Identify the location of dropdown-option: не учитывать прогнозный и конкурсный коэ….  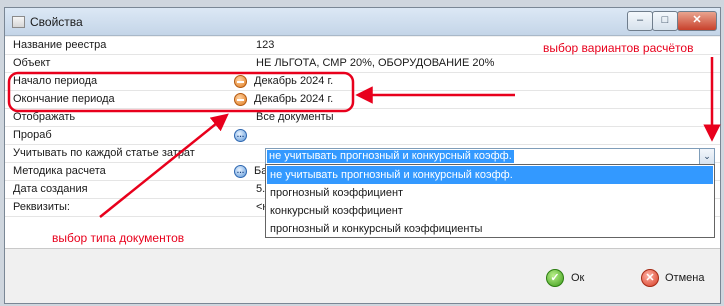
(490, 175).